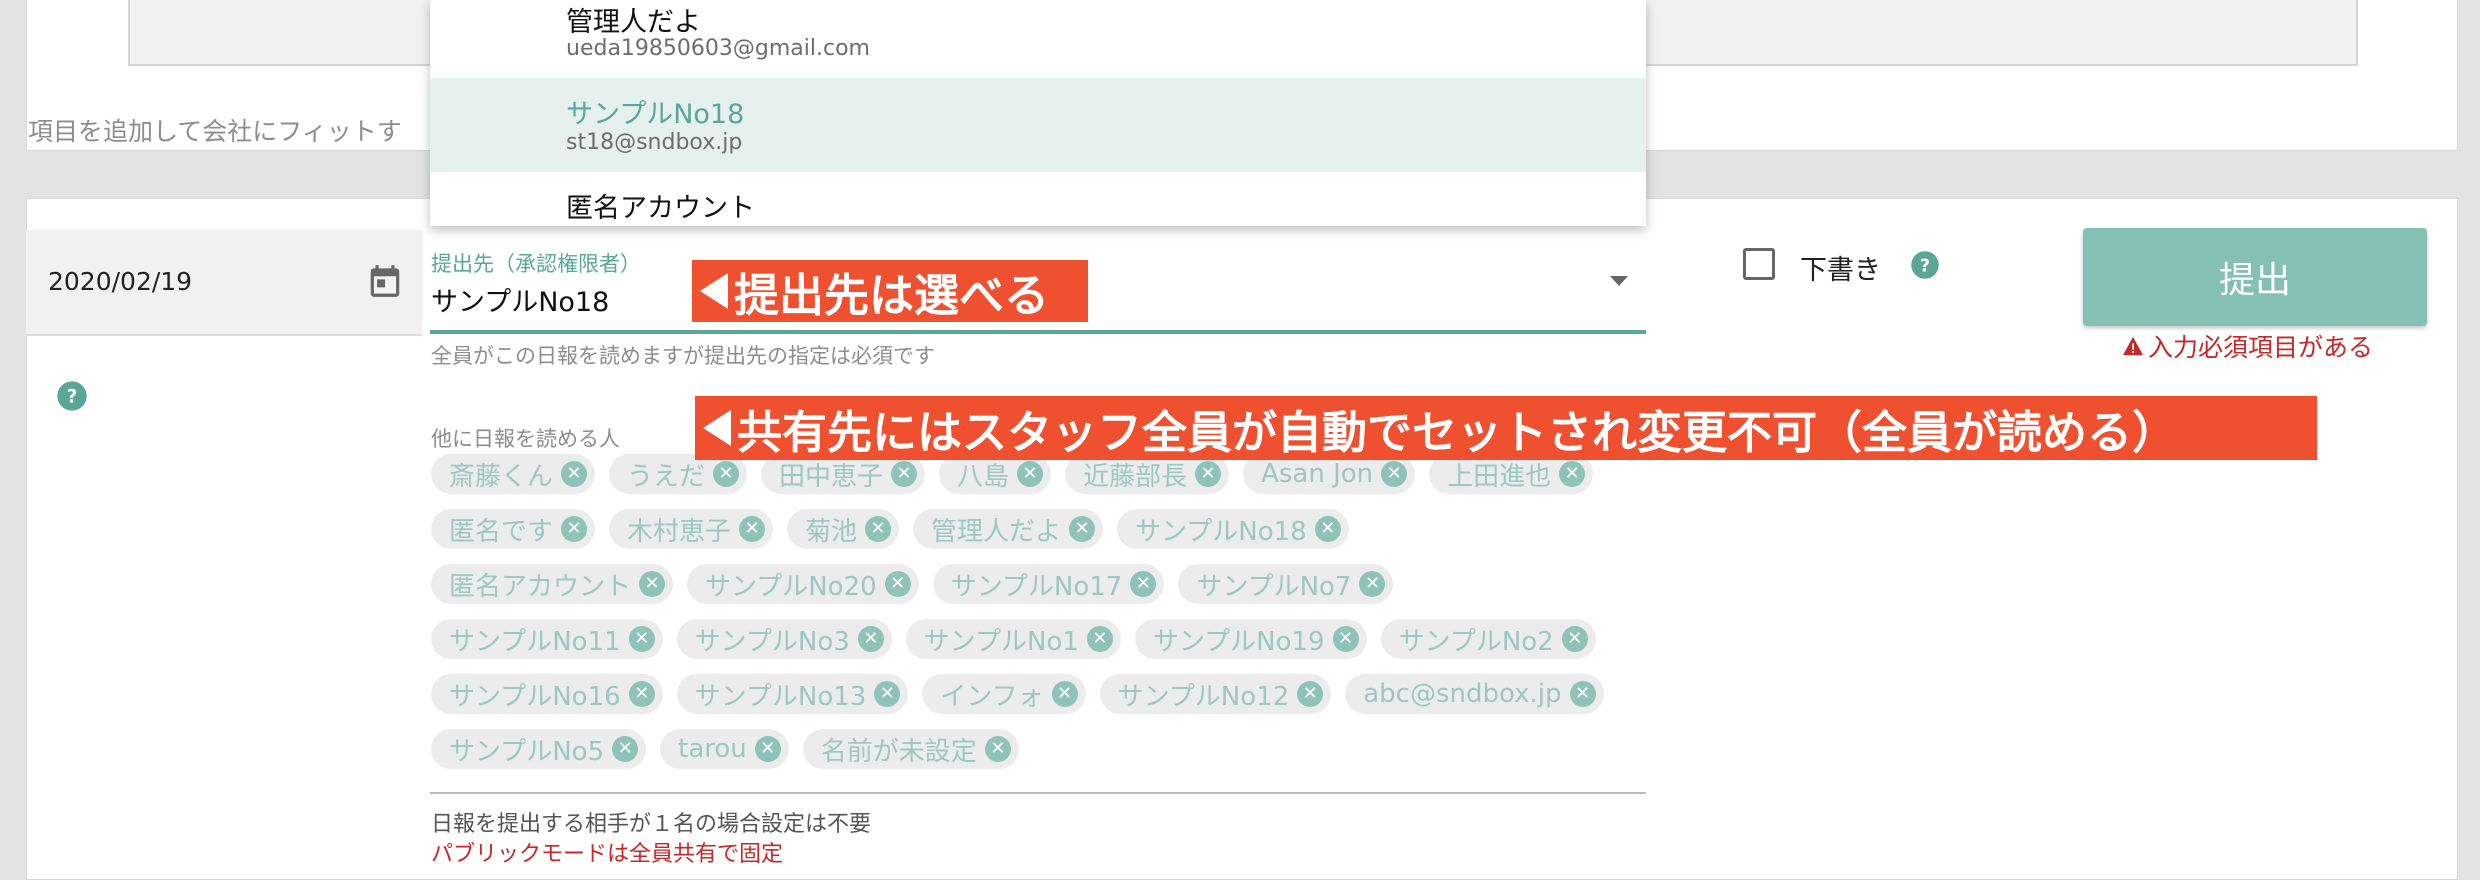 The width and height of the screenshot is (2480, 880). I want to click on reader-chip: abc@sndbox.jp ✕, so click(1474, 694).